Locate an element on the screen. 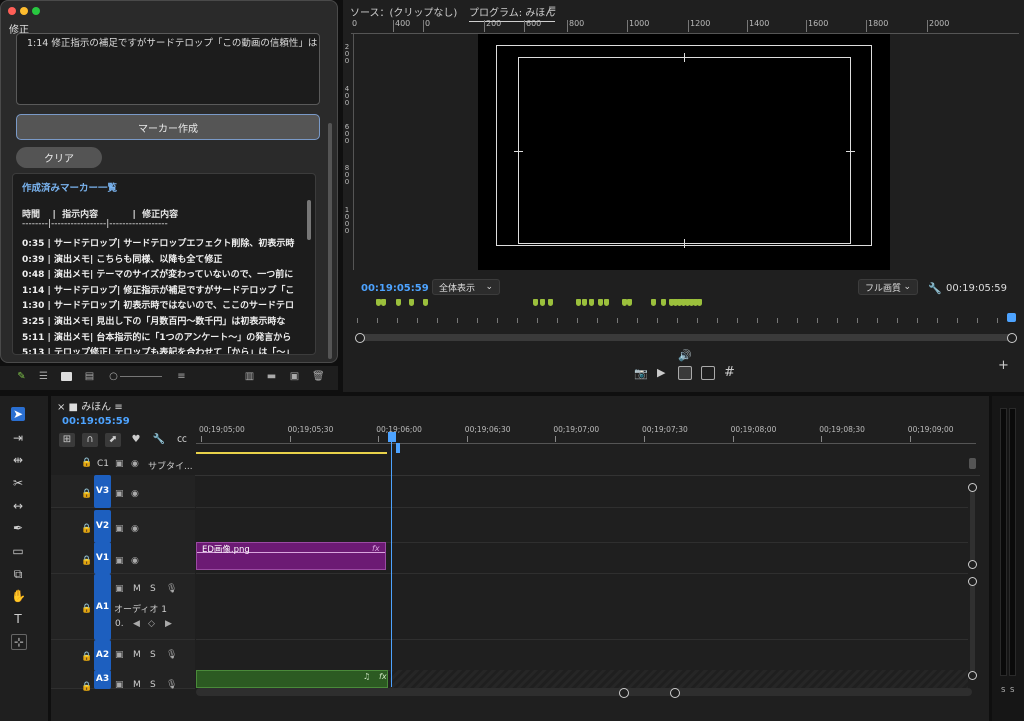 This screenshot has height=721, width=1024. window-maximize-button is located at coordinates (36, 11).